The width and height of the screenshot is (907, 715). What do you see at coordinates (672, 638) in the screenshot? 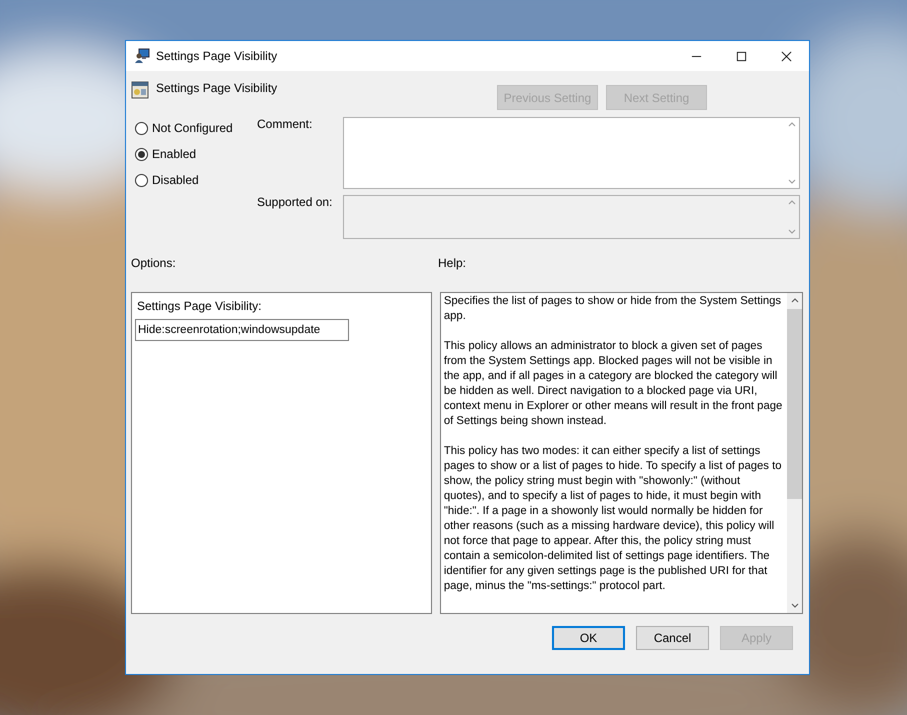
I see `dialog-button: Cancel` at bounding box center [672, 638].